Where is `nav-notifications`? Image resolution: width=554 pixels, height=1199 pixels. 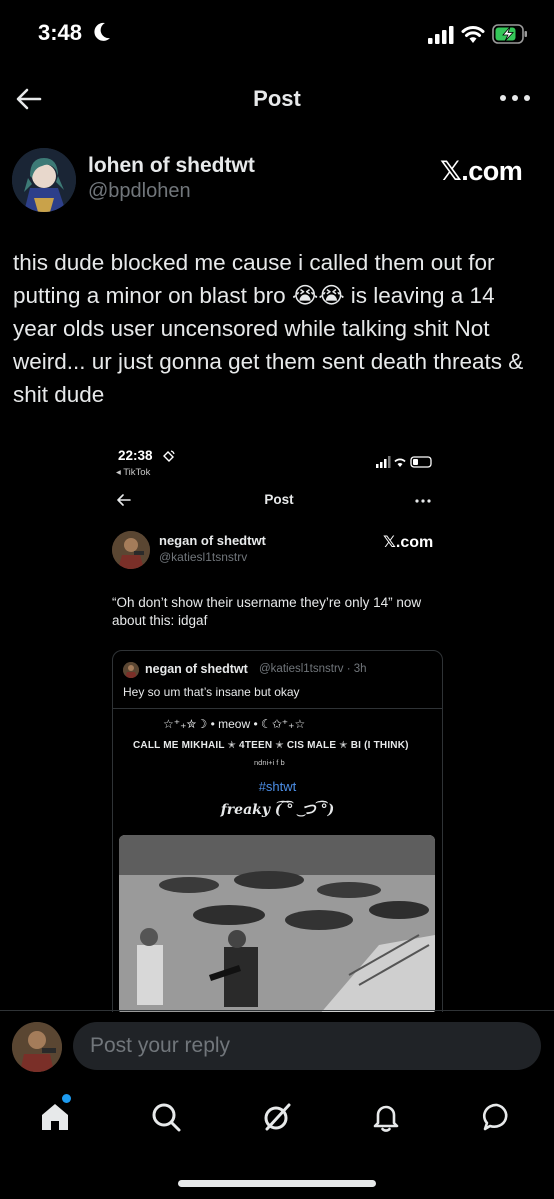 nav-notifications is located at coordinates (386, 1117).